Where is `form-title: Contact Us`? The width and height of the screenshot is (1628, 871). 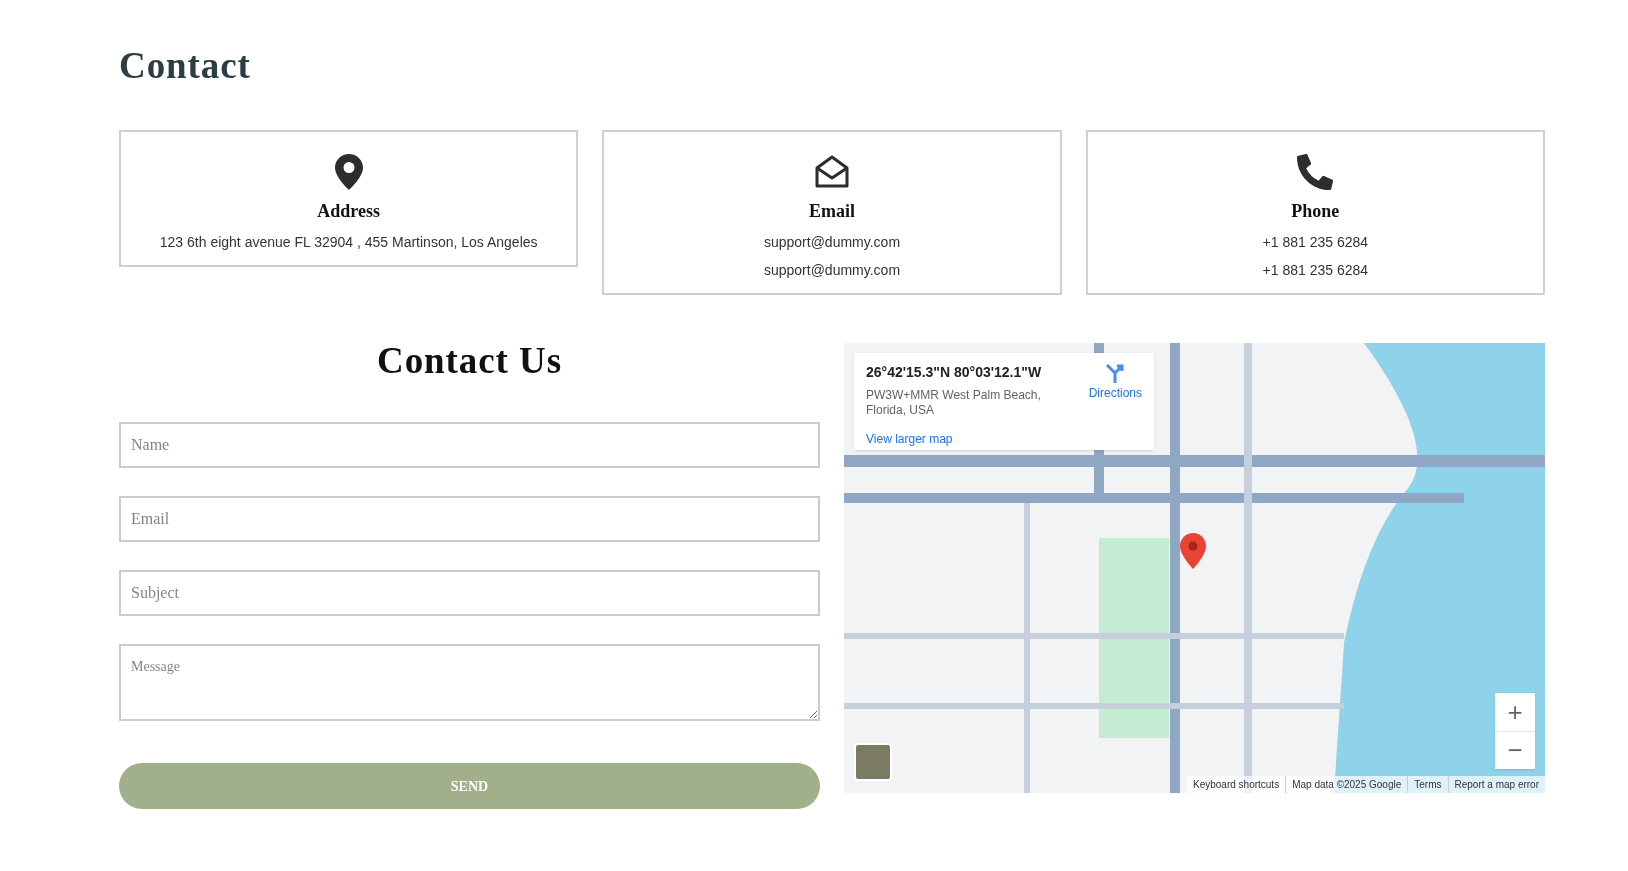 form-title: Contact Us is located at coordinates (469, 360).